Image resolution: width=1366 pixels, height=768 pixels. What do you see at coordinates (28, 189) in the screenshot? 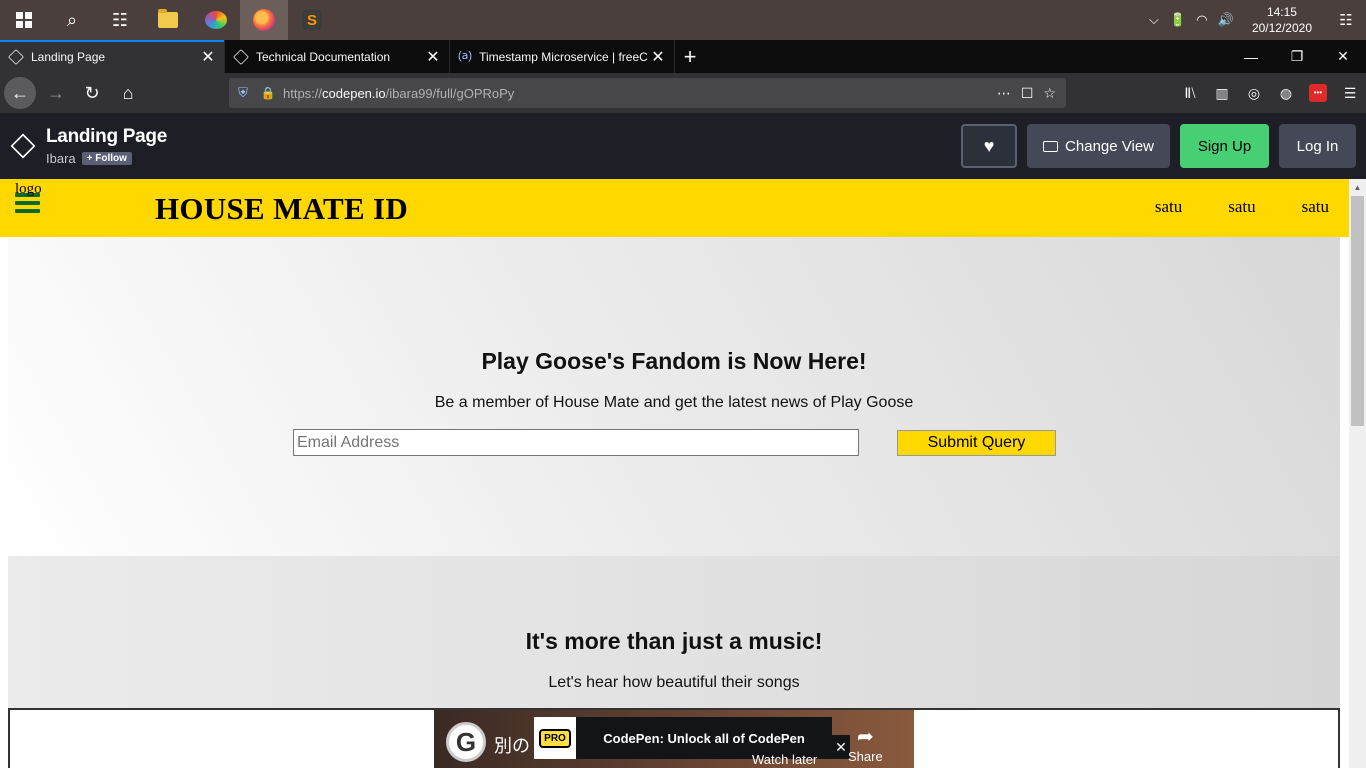
I see `site-logo: logo` at bounding box center [28, 189].